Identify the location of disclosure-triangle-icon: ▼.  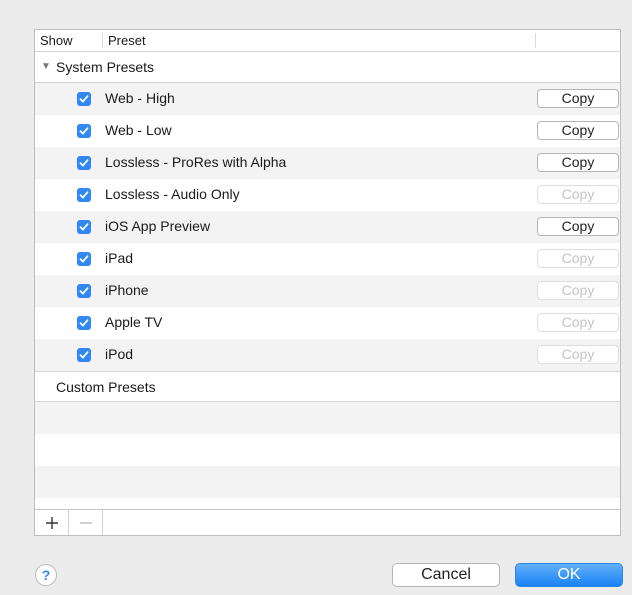
(46, 66).